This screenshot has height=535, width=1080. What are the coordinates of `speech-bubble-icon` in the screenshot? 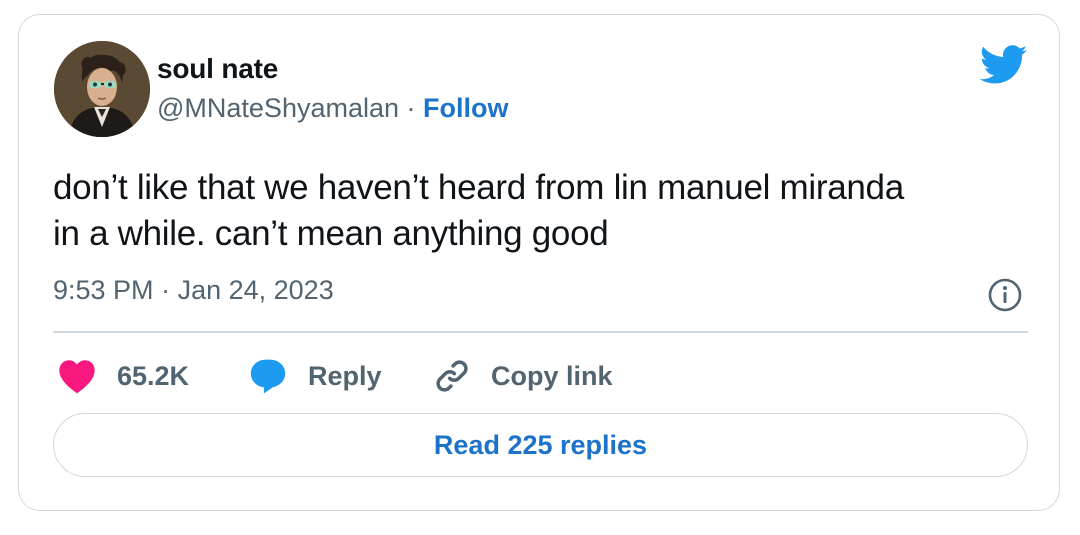 It's located at (268, 376).